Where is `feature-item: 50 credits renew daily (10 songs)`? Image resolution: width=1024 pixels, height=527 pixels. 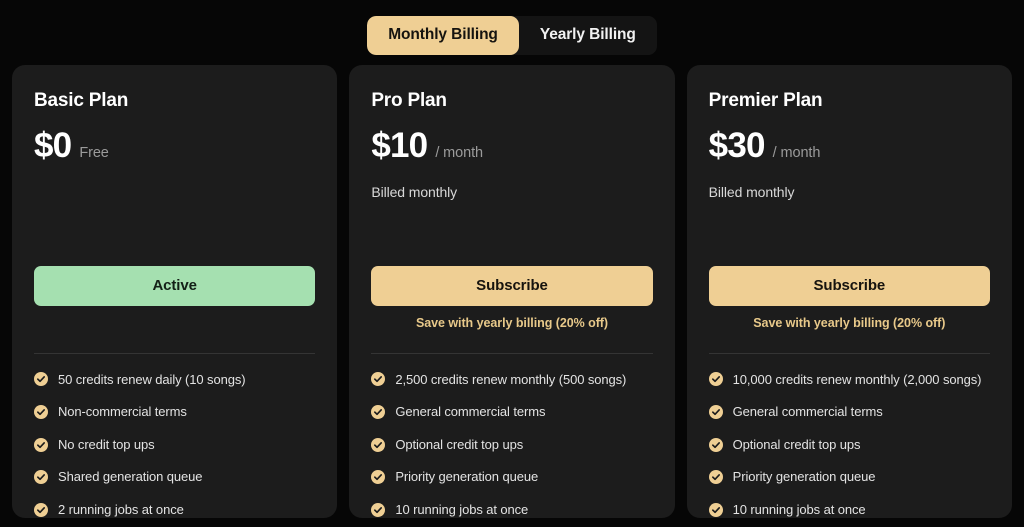 feature-item: 50 credits renew daily (10 songs) is located at coordinates (174, 380).